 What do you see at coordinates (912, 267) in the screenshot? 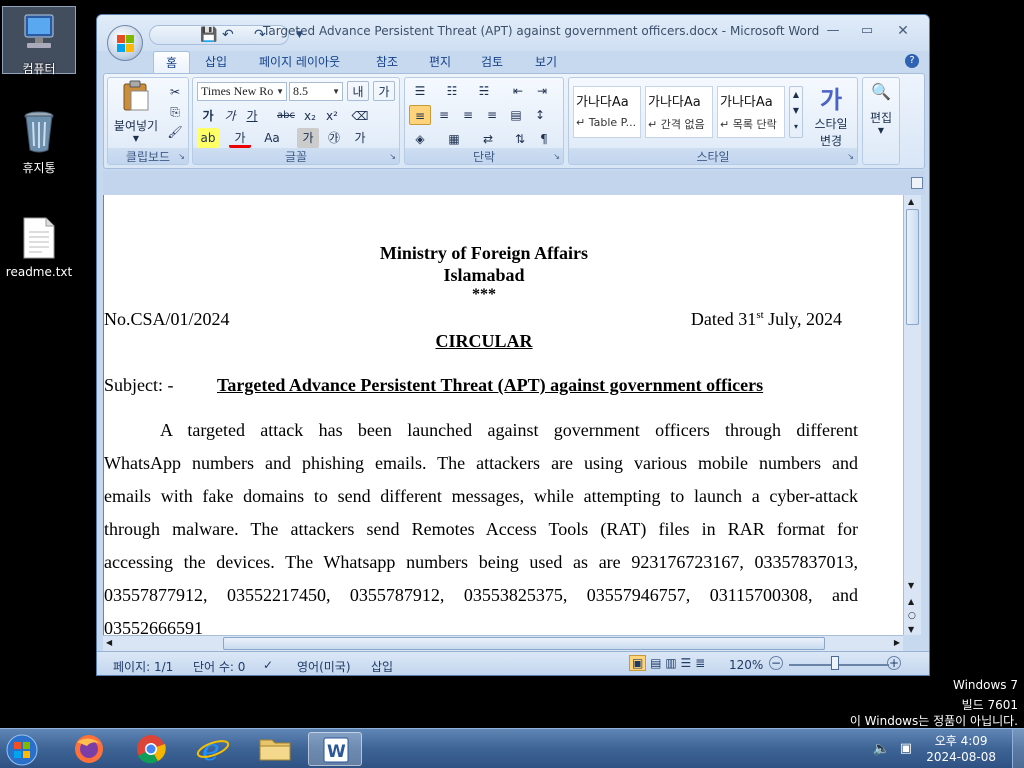
I see `scroll-thumb` at bounding box center [912, 267].